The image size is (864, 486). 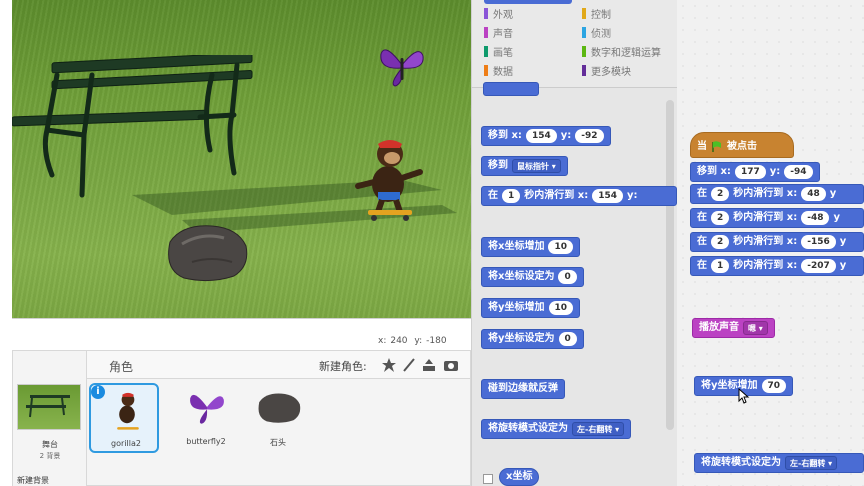 I want to click on mouse-coordinates: x: 240 y: -180, so click(x=414, y=341).